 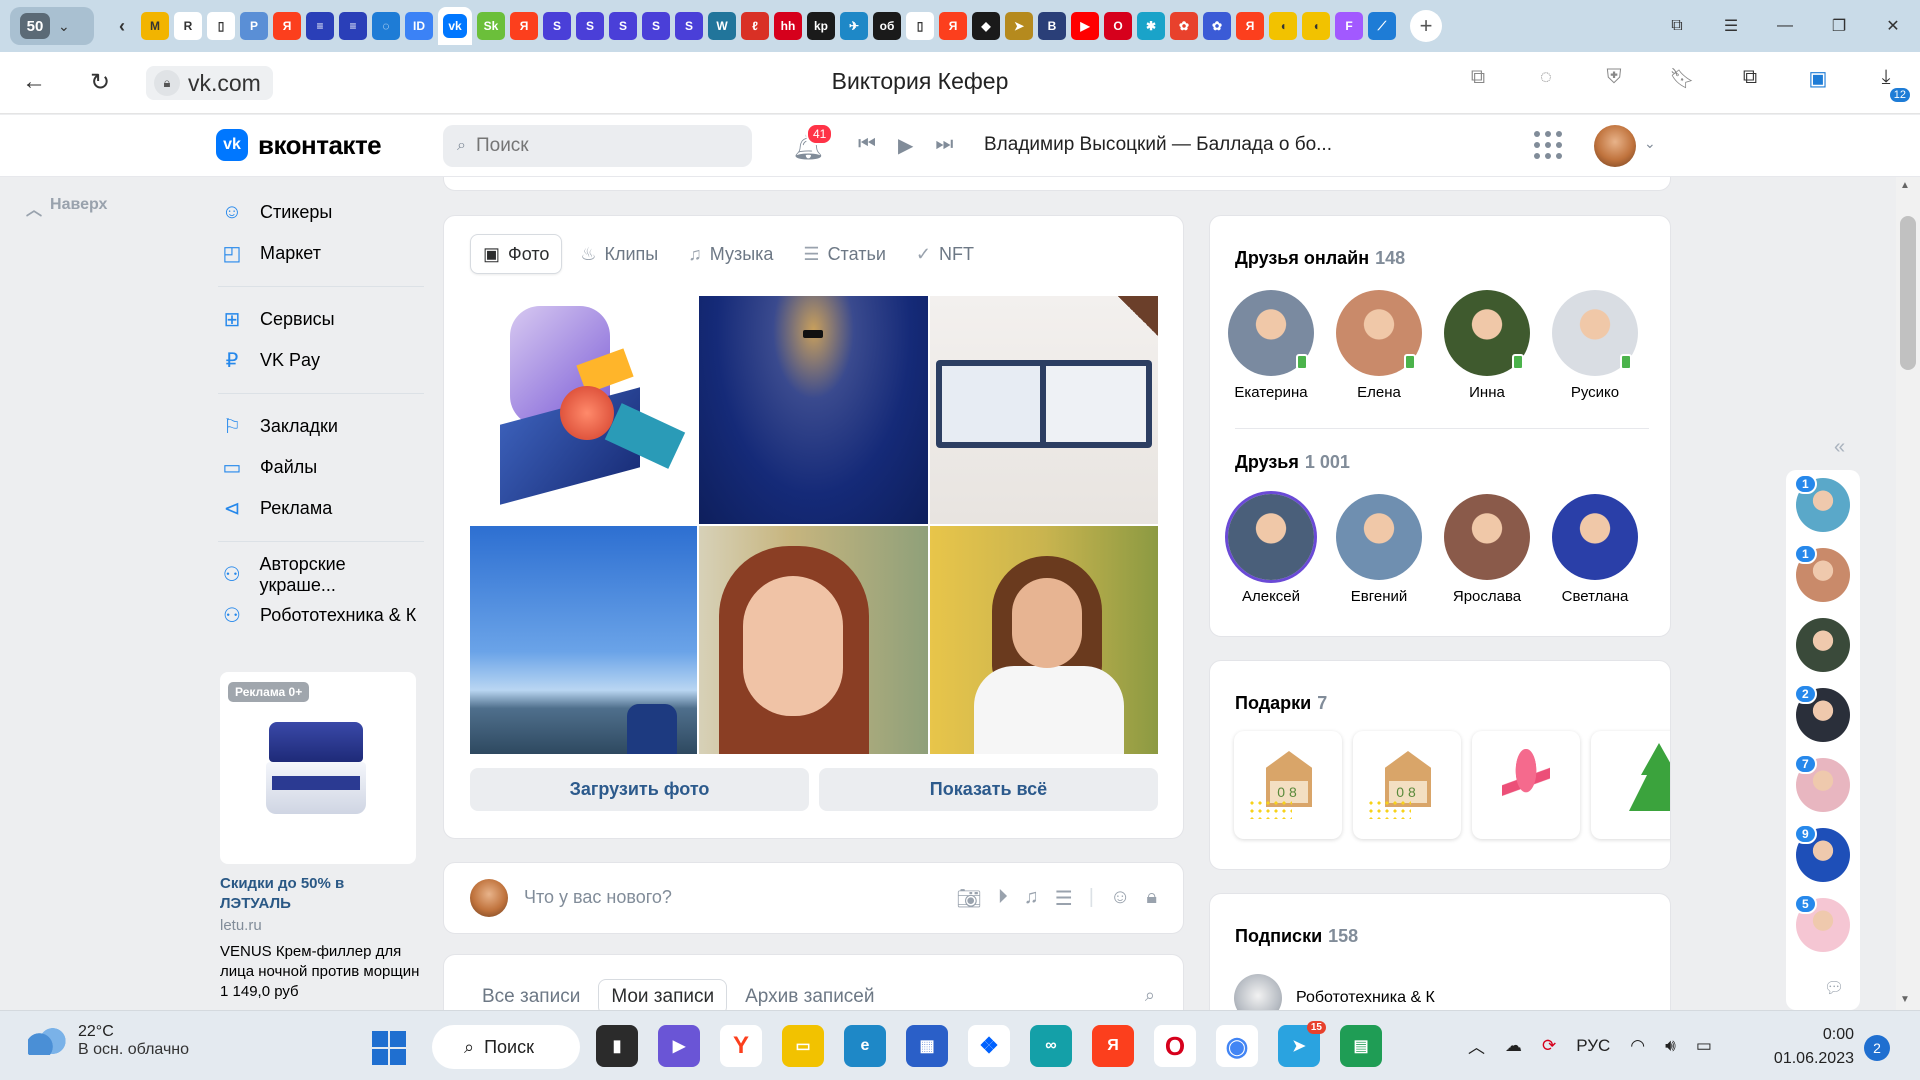 I want to click on friends-online-header: Друзья онлайн 148, so click(x=1320, y=258).